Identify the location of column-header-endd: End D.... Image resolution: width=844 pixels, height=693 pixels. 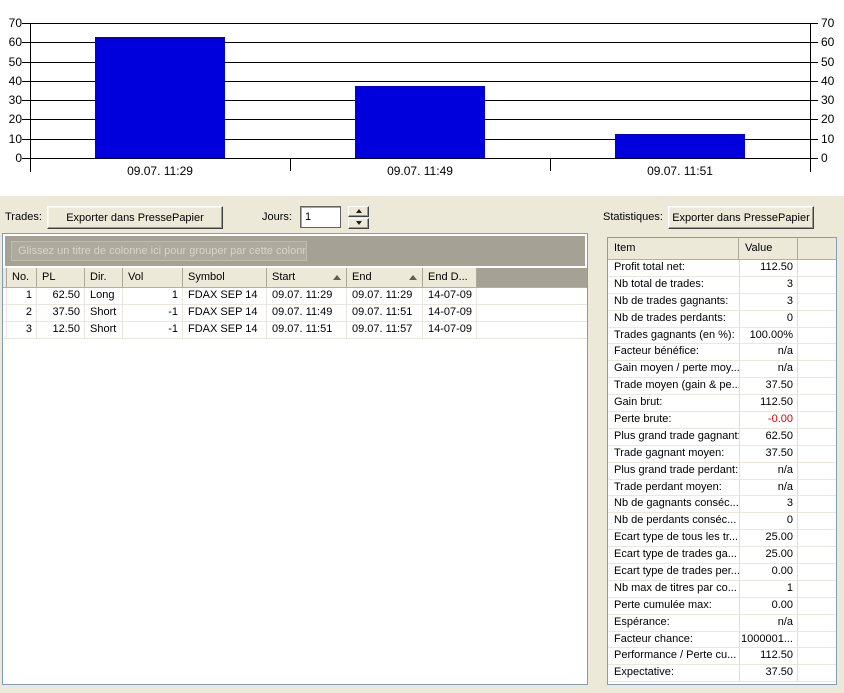
(450, 277).